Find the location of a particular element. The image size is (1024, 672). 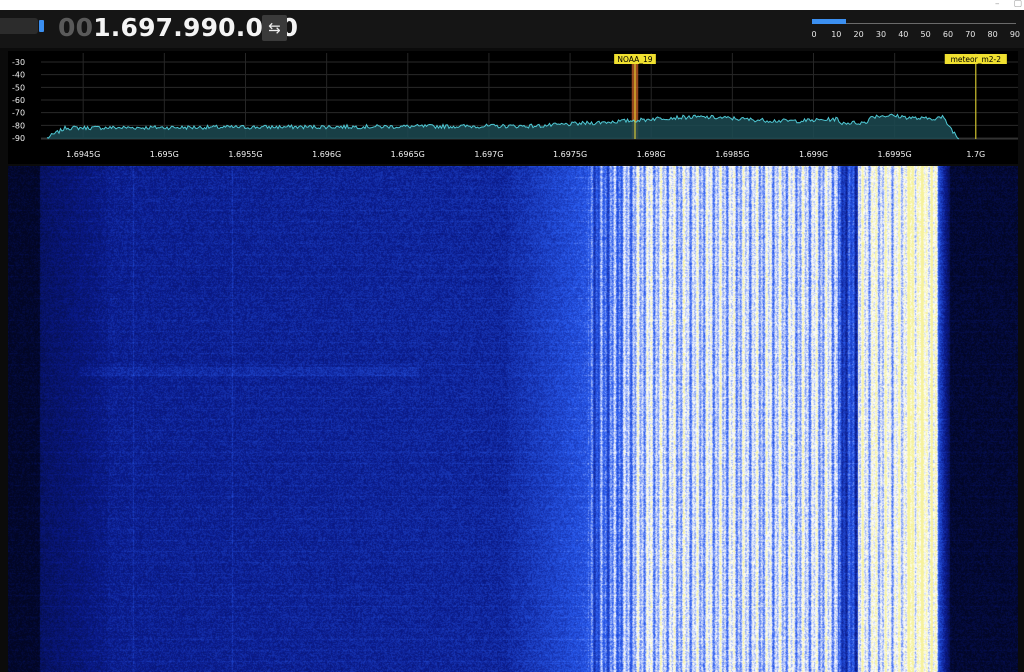

window-controls: – ▢ is located at coordinates (1008, 5).